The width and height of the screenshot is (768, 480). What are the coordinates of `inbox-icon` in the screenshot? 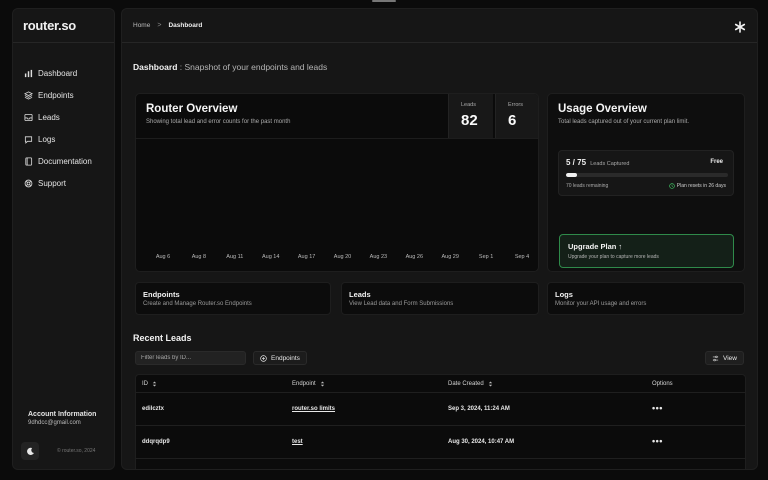 It's located at (28, 117).